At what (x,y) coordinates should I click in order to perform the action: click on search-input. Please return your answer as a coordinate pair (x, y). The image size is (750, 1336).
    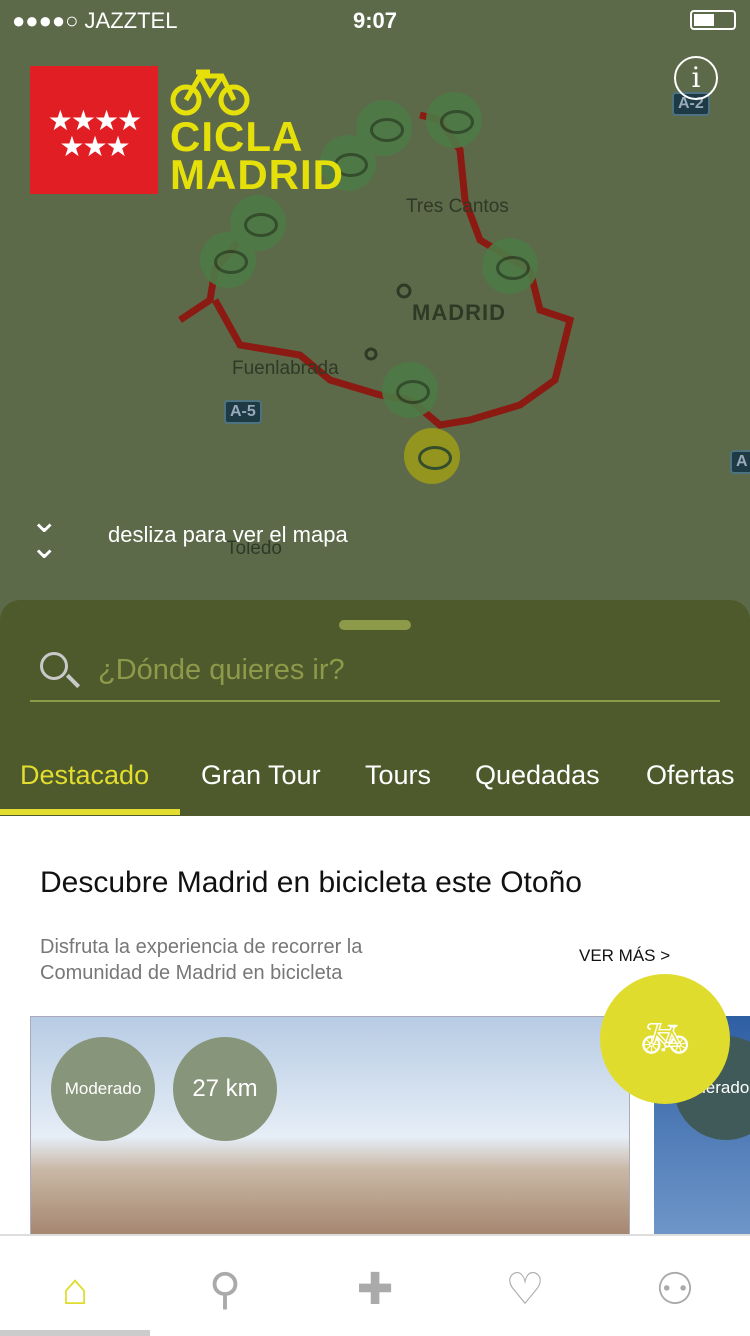
    Looking at the image, I should click on (398, 670).